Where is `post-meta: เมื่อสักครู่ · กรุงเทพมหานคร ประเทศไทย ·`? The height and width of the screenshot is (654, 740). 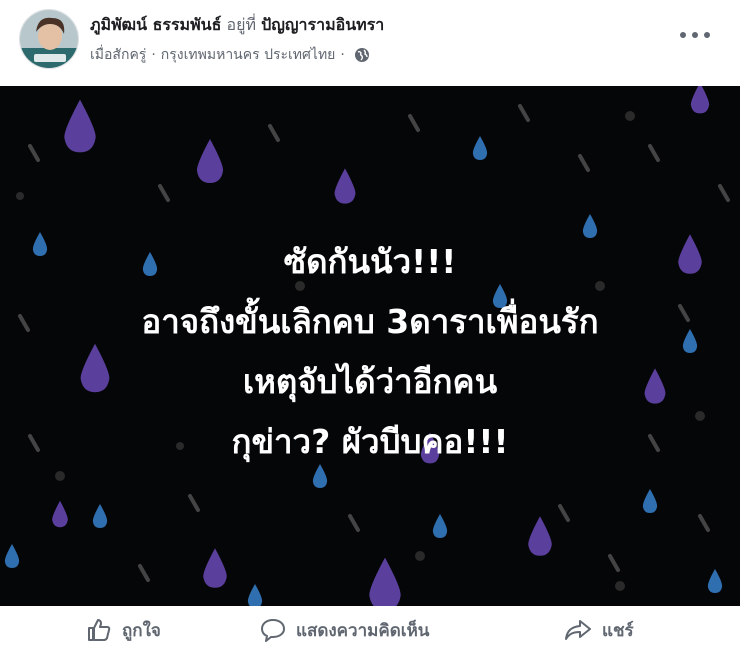 post-meta: เมื่อสักครู่ · กรุงเทพมหานคร ประเทศไทย · is located at coordinates (230, 55).